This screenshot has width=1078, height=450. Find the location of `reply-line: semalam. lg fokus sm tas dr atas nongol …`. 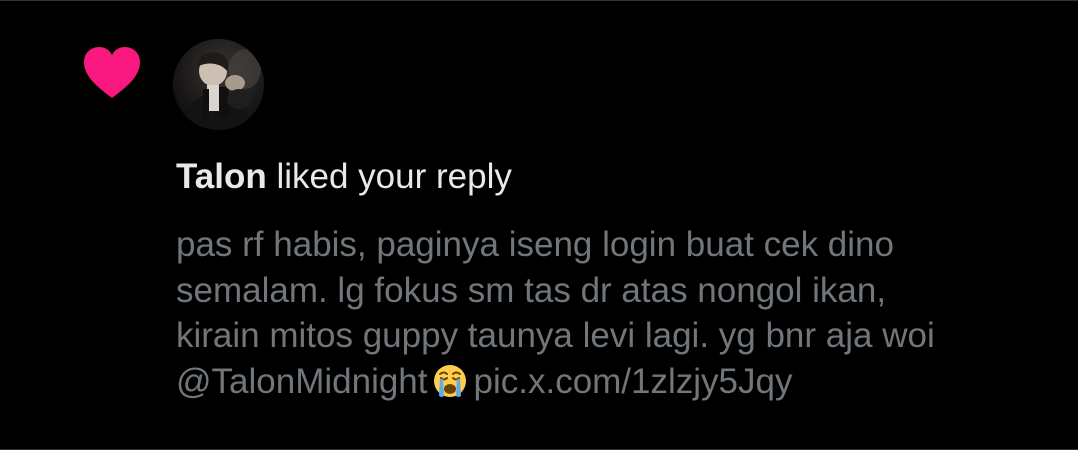

reply-line: semalam. lg fokus sm tas dr atas nongol … is located at coordinates (531, 290).